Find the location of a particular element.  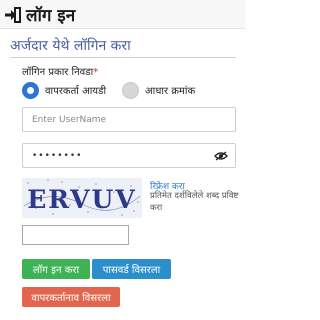

login-arrow-icon is located at coordinates (13, 15).